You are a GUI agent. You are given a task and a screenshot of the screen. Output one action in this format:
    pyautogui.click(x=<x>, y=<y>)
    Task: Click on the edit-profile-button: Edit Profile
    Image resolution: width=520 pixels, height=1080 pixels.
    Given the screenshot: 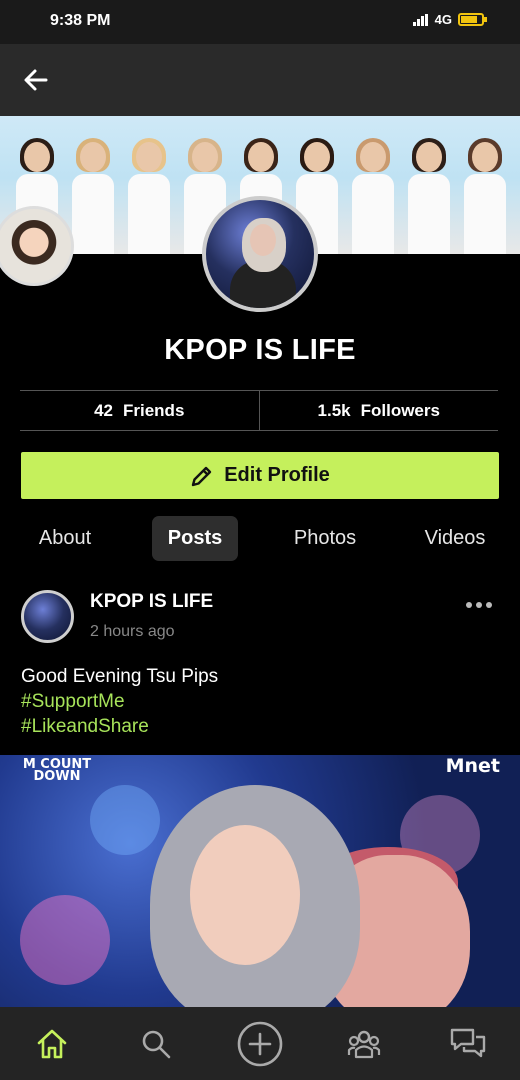 What is the action you would take?
    pyautogui.click(x=260, y=475)
    